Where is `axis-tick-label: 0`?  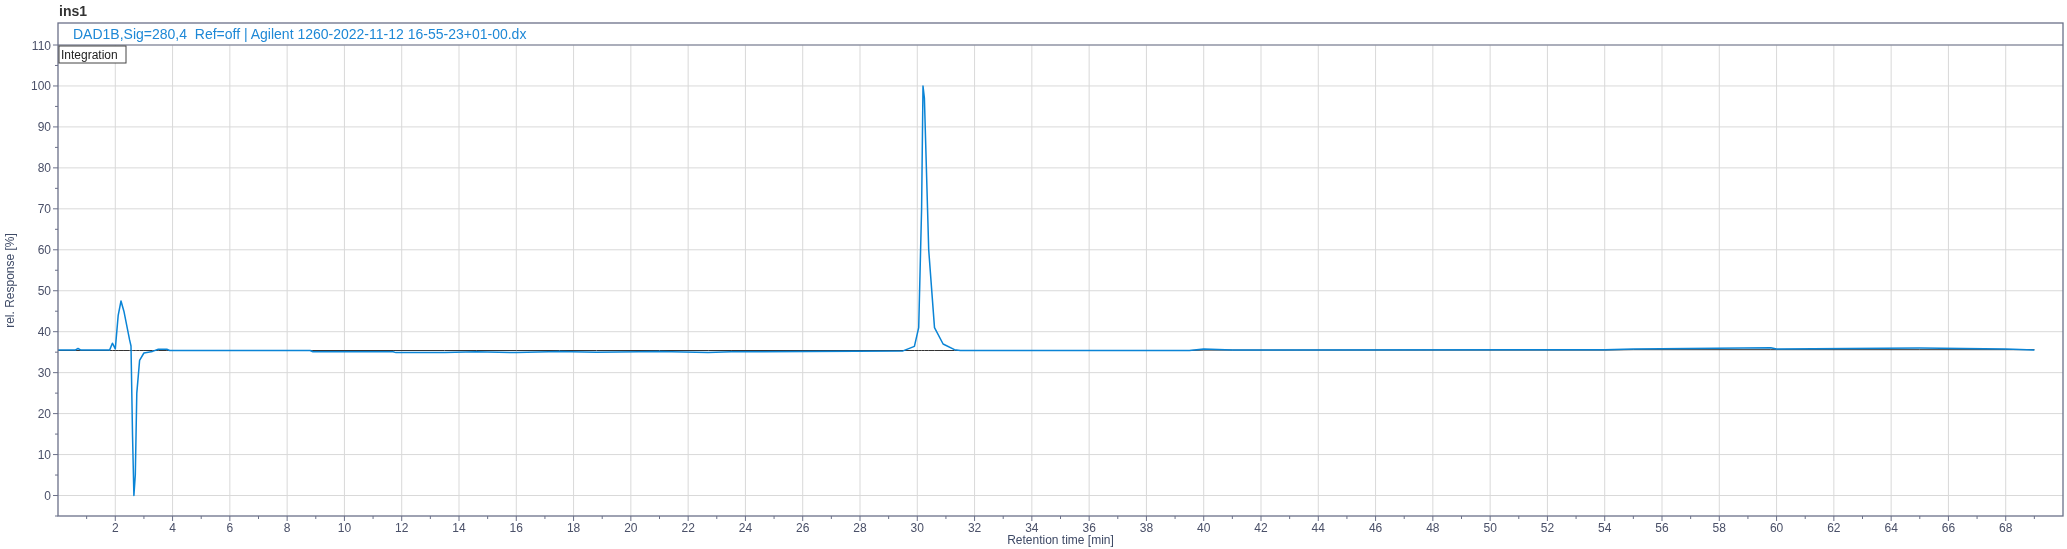 axis-tick-label: 0 is located at coordinates (47, 496).